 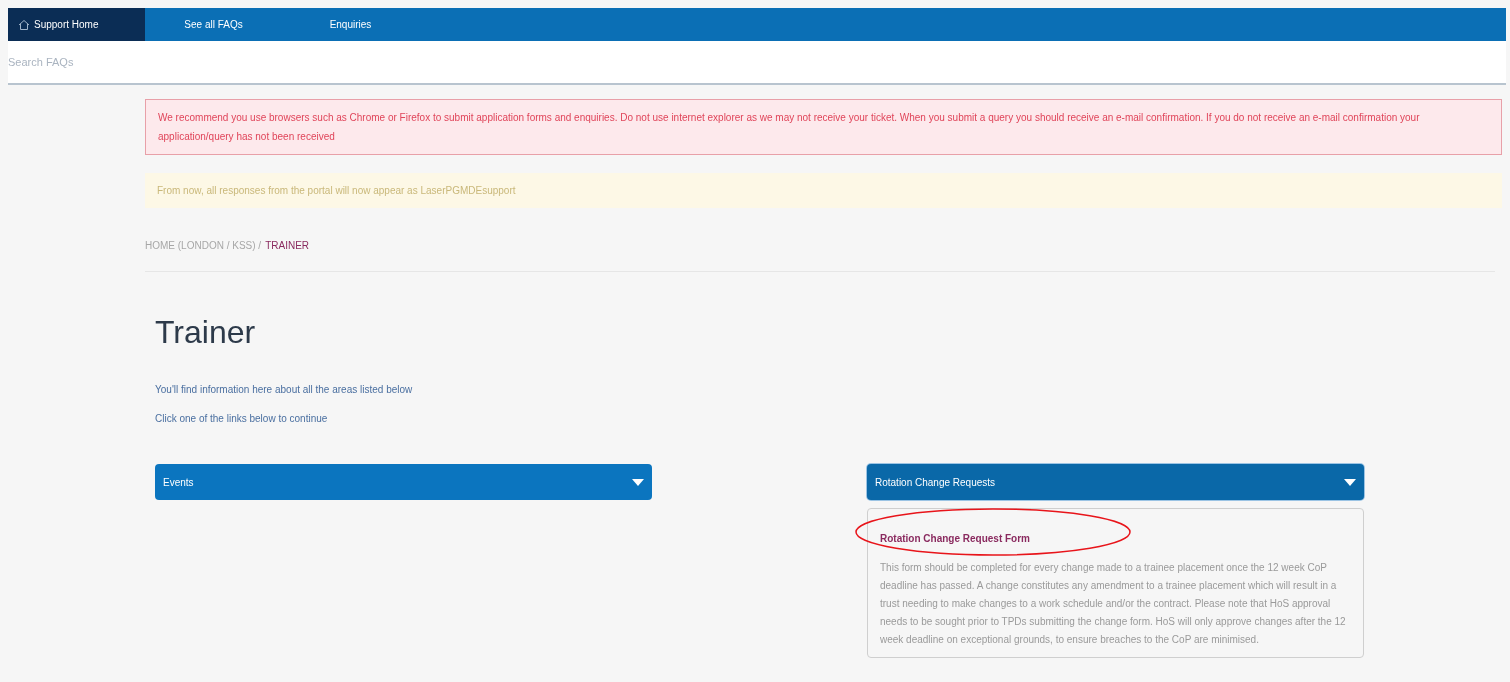 What do you see at coordinates (823, 127) in the screenshot?
I see `warning-alert: We recommend you use browsers such as Chrome or Firefox to submit application forms and enquiries. Do not use internet explorer as we may not receive your ticket. When you submit a query you should receive an e-mail confirmation. If you do not receive an e-mail confirmation your application/query has not been received` at bounding box center [823, 127].